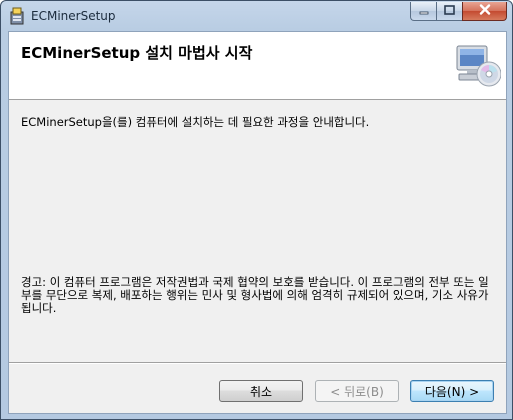 This screenshot has height=420, width=513. What do you see at coordinates (478, 66) in the screenshot?
I see `computer-cd-icon` at bounding box center [478, 66].